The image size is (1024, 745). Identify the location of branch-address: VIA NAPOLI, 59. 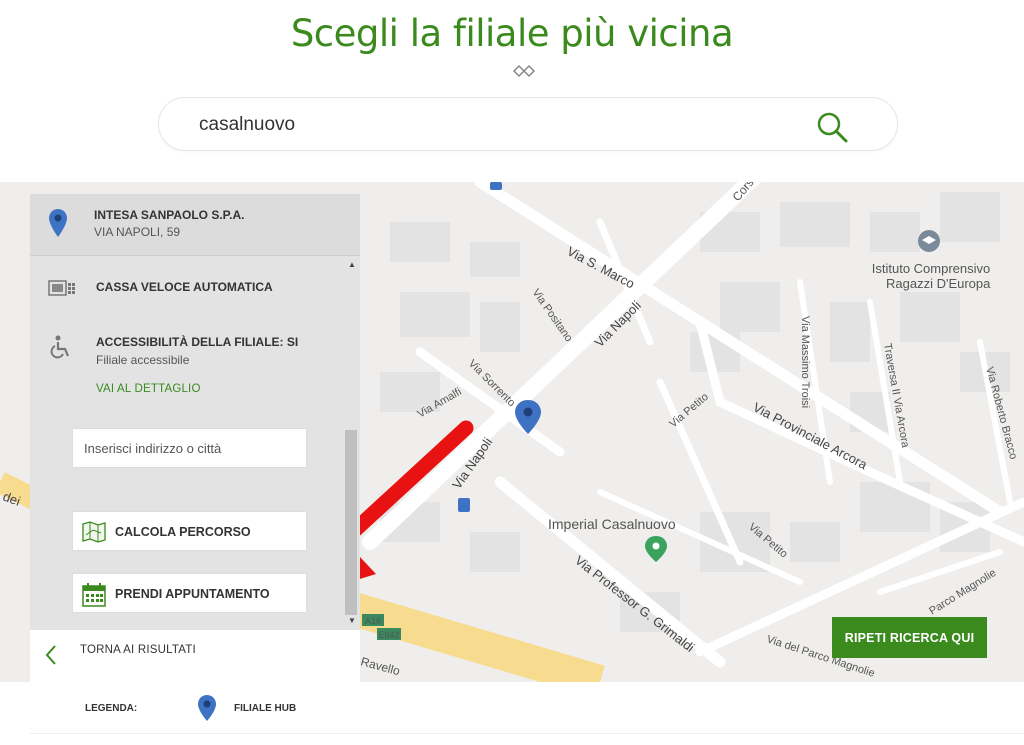
(137, 232).